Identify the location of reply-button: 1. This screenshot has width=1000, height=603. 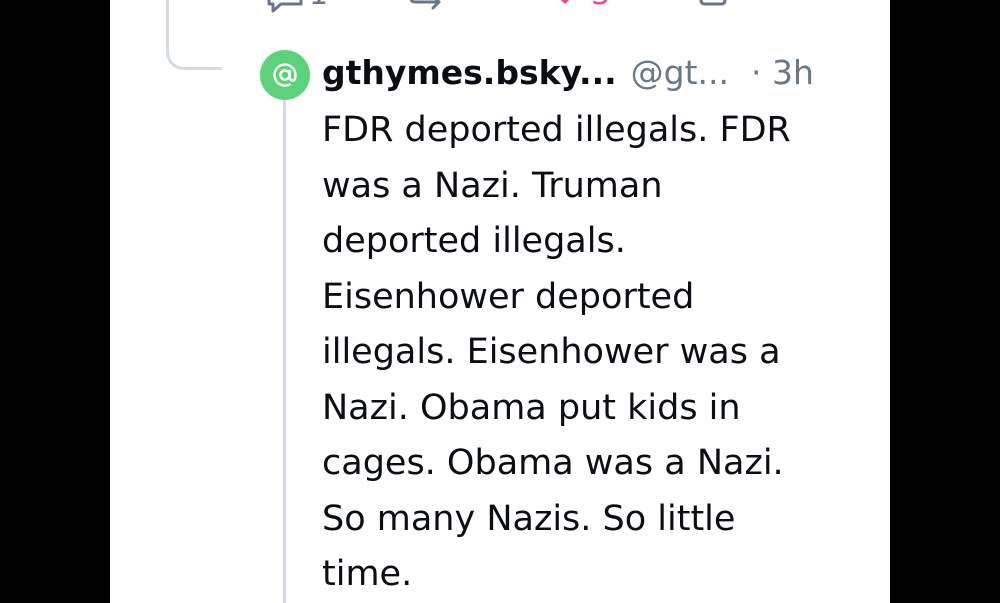
(296, 7).